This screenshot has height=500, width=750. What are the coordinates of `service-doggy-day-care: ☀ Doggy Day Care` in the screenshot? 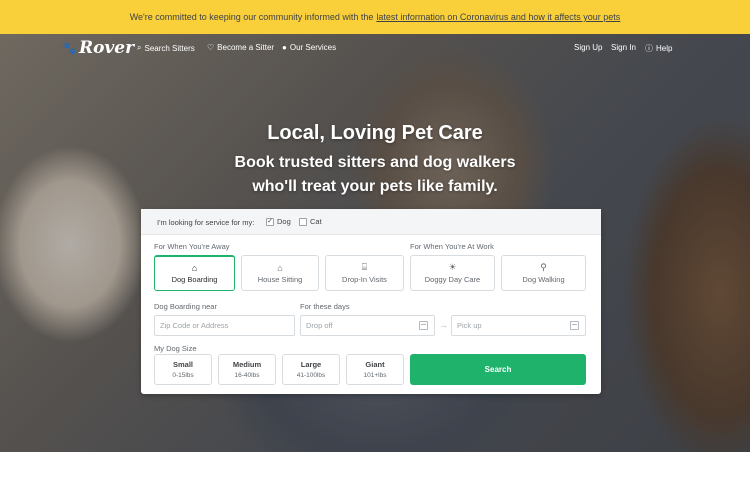 It's located at (452, 273).